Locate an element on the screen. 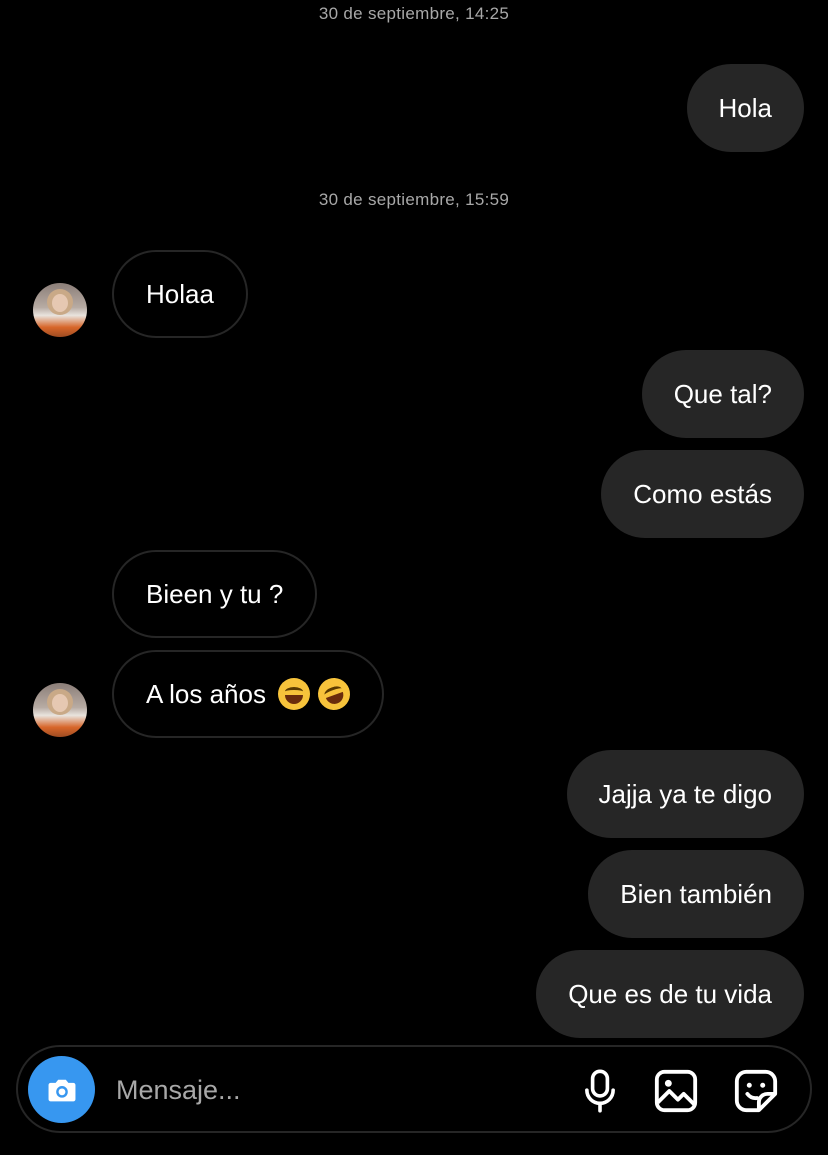 The height and width of the screenshot is (1155, 828). received-message: Bieen y tu ? is located at coordinates (215, 594).